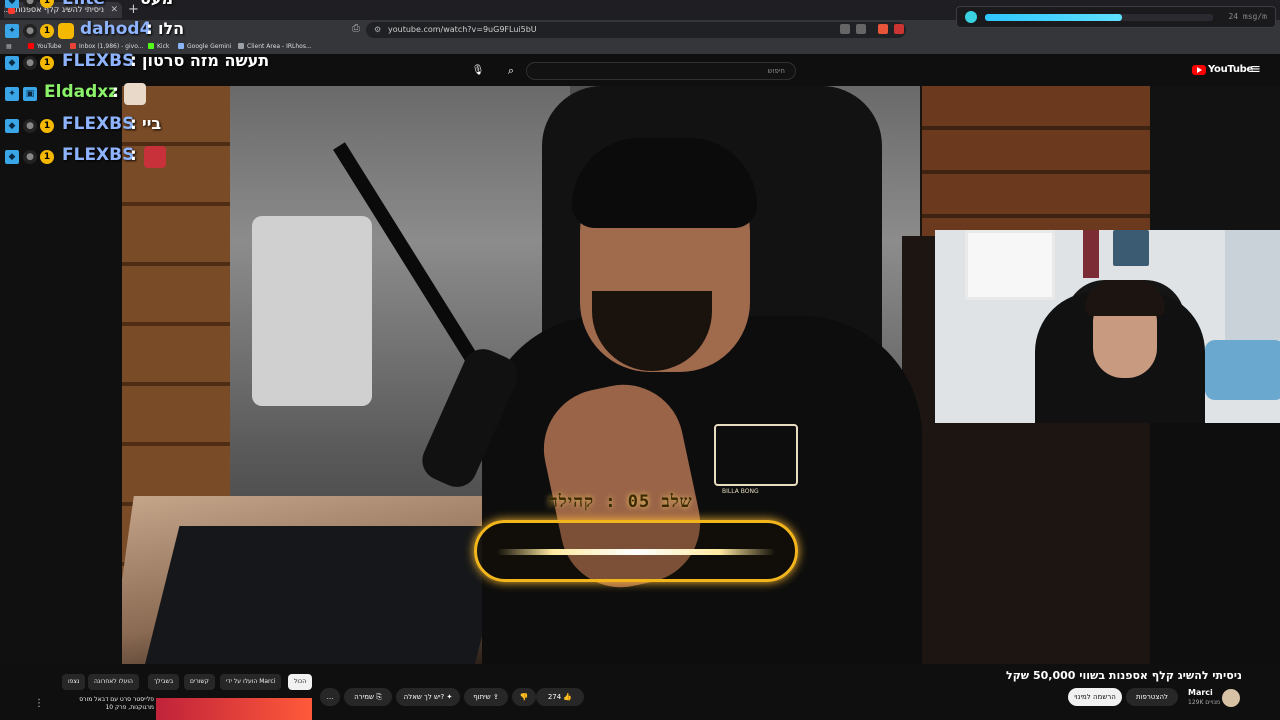 The image size is (1280, 720). I want to click on wood-wall-right, so click(1036, 161).